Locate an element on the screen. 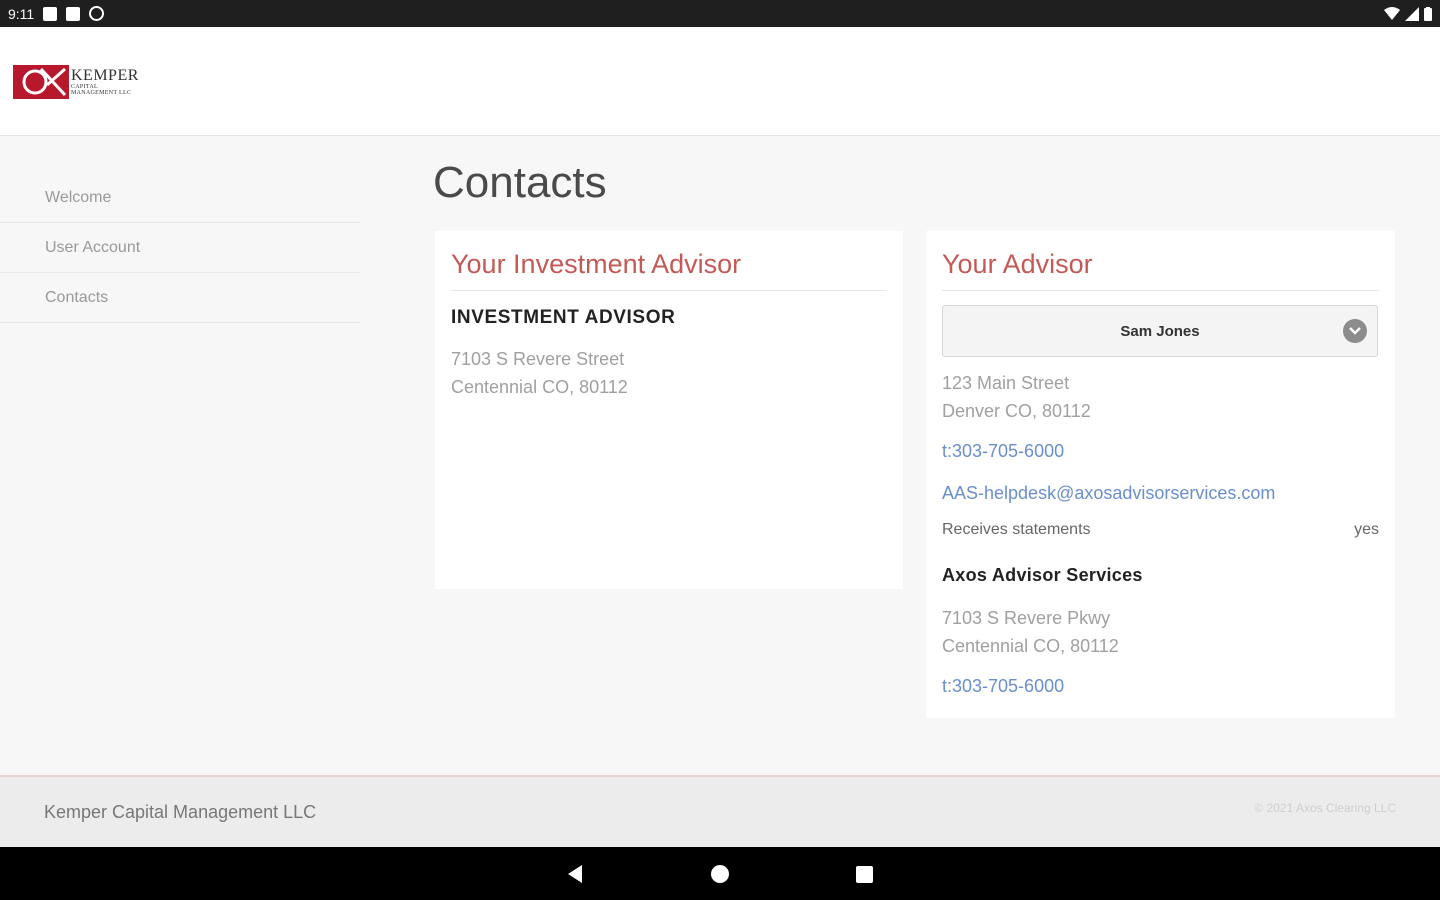 This screenshot has width=1440, height=900. back-icon is located at coordinates (576, 874).